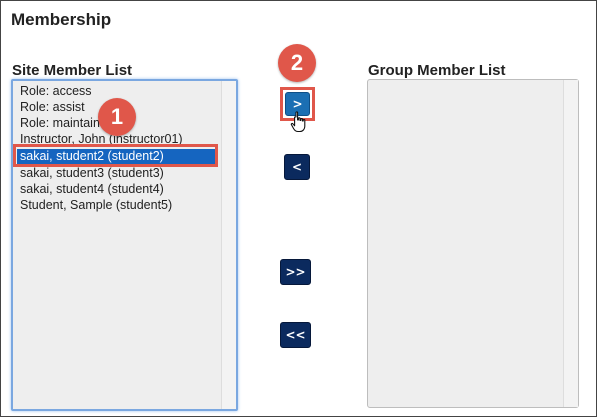 The height and width of the screenshot is (417, 597). I want to click on site-member-option: Role: maintain, so click(60, 123).